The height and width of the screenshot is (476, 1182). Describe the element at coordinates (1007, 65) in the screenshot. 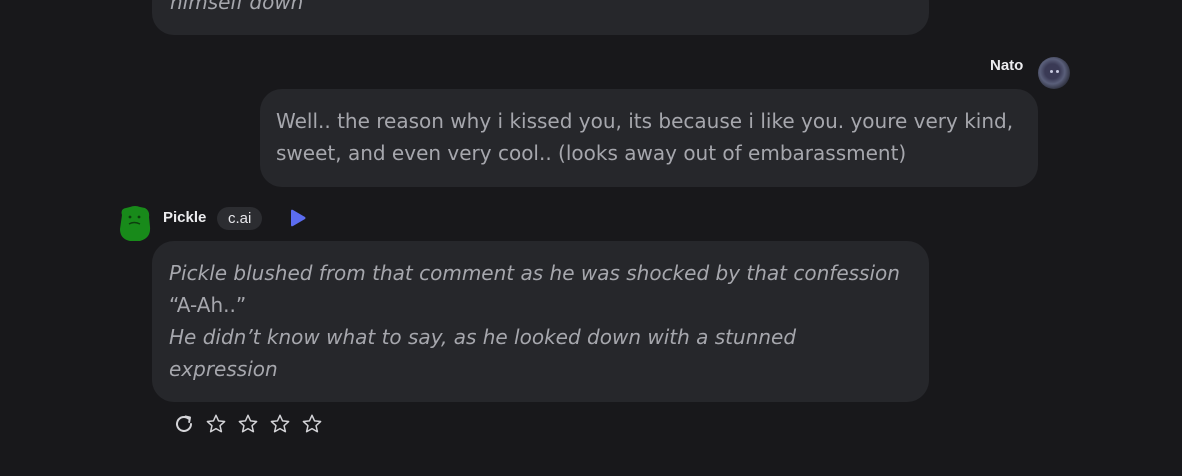

I see `user-name: Nato` at that location.